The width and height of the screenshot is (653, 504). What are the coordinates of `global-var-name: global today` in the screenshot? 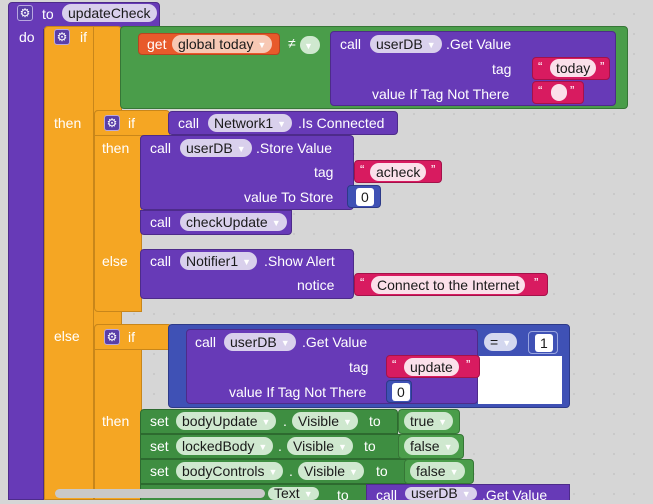 It's located at (216, 44).